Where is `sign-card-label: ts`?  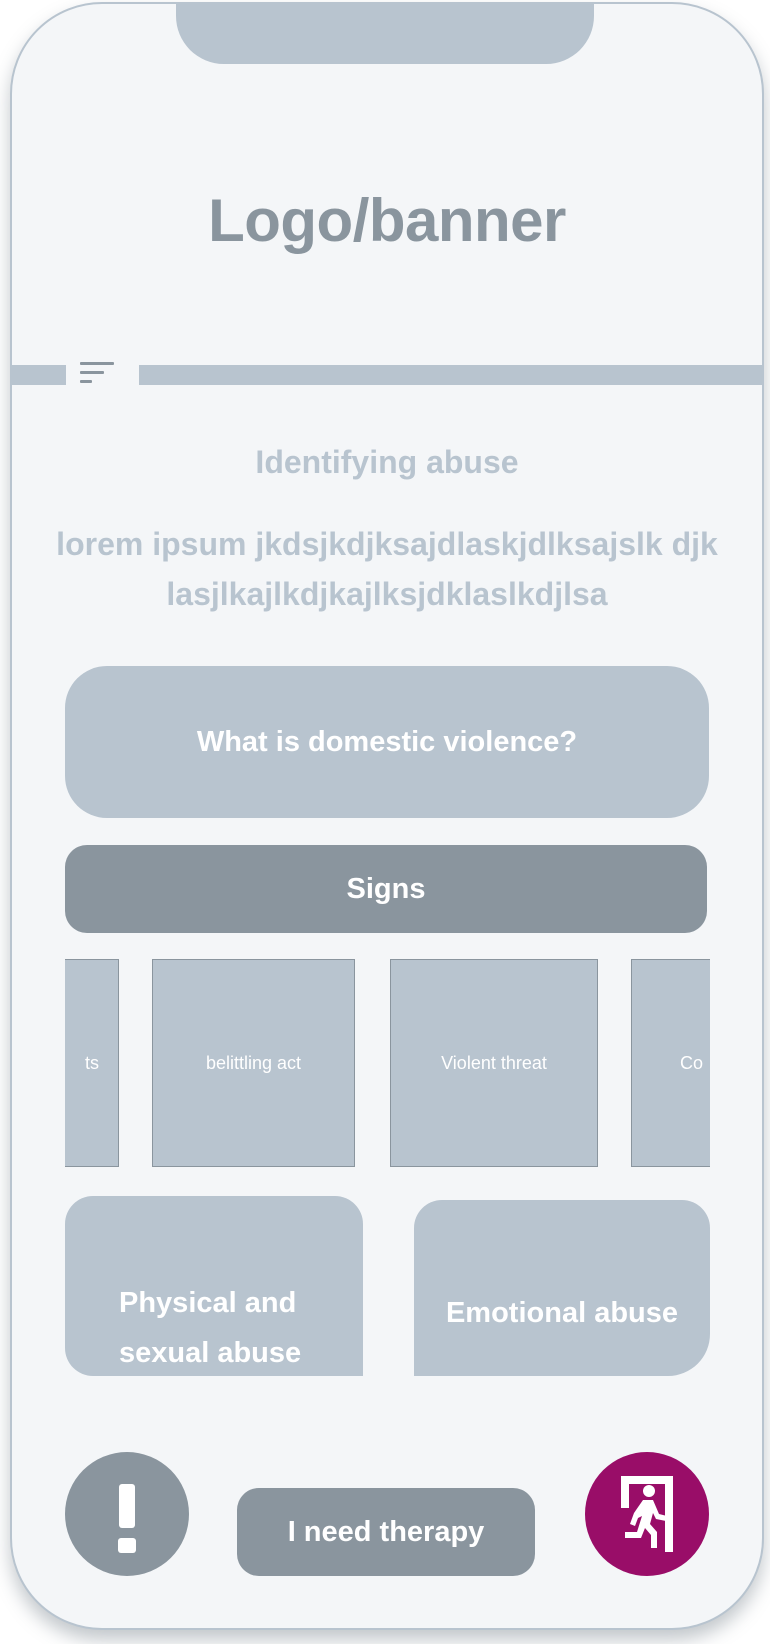
sign-card-label: ts is located at coordinates (91, 1062).